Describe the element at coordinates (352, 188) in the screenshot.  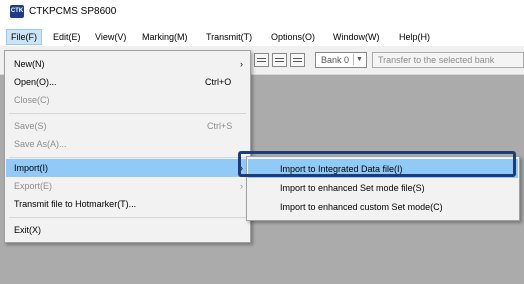
I see `submenu-item-label: Import to enhanced Set mode file(S)` at that location.